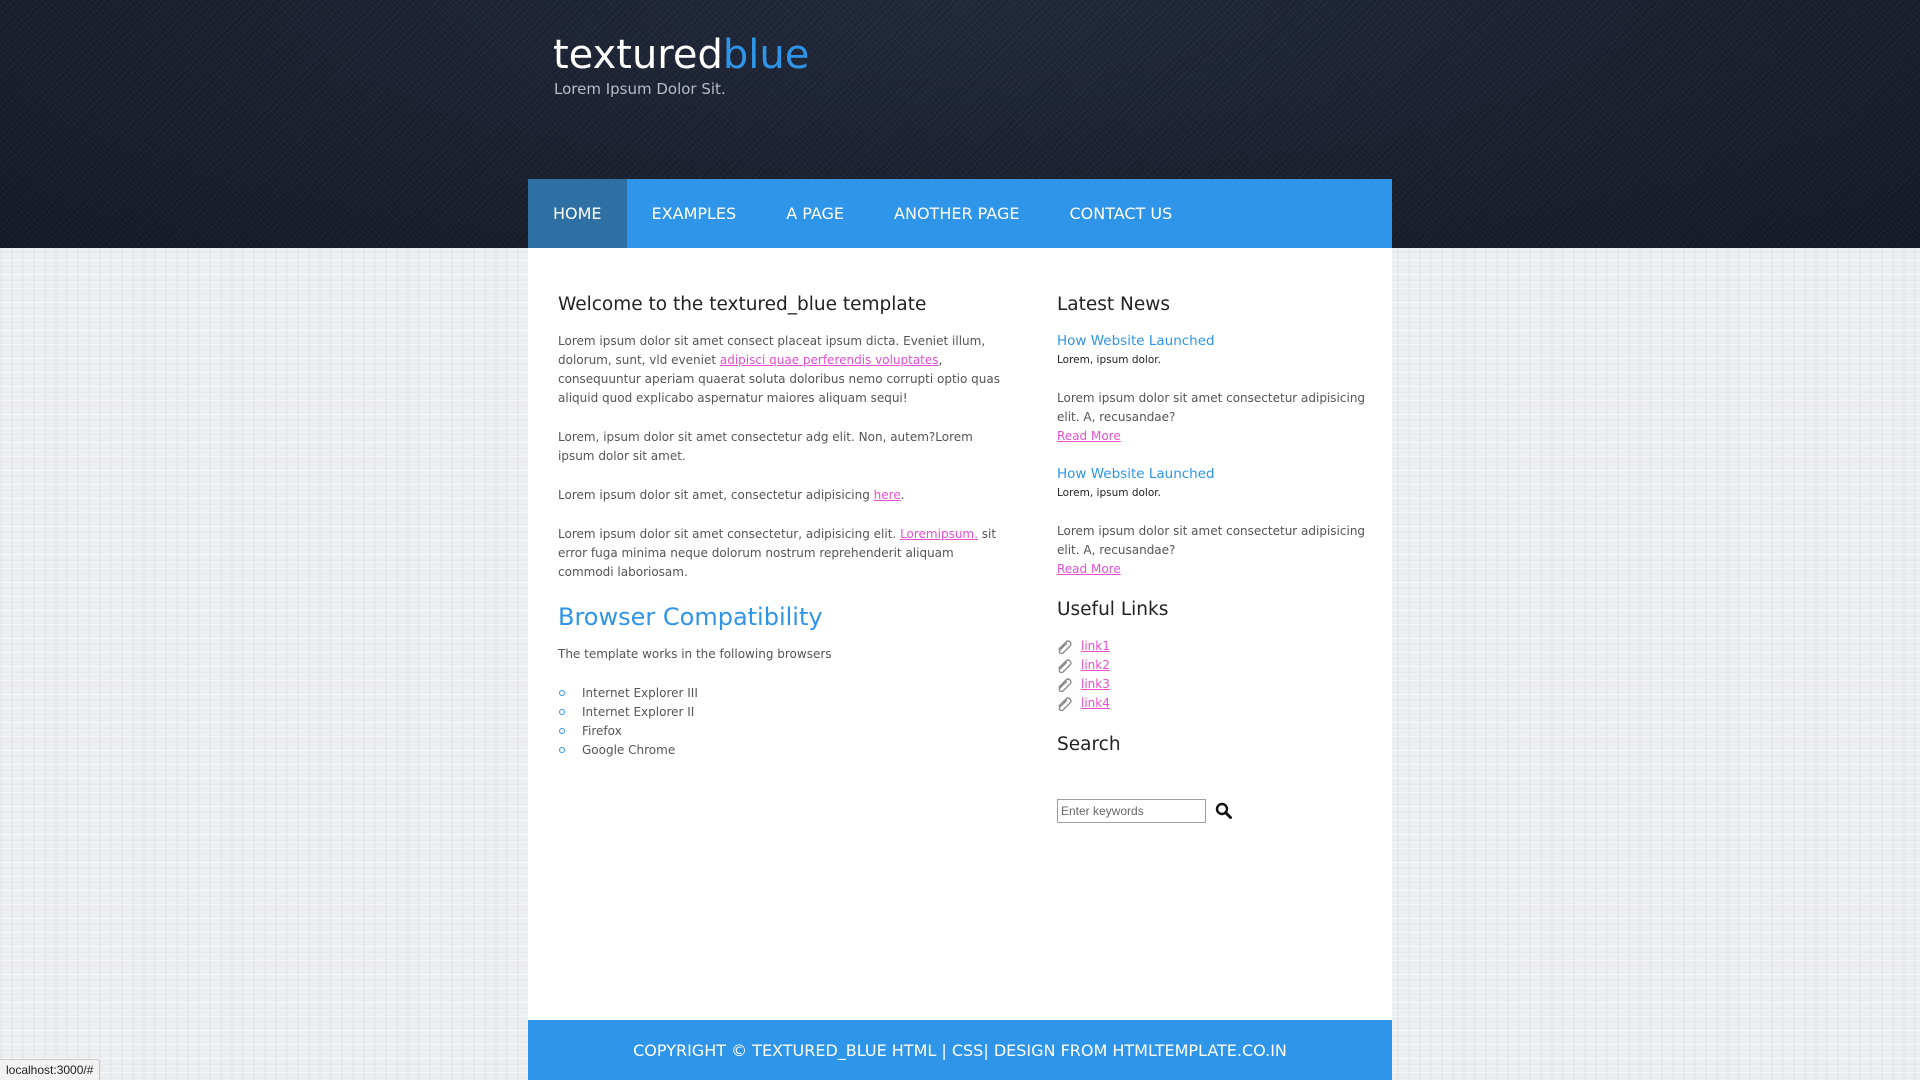  What do you see at coordinates (694, 213) in the screenshot?
I see `nav-item-examples: EXAMPLES` at bounding box center [694, 213].